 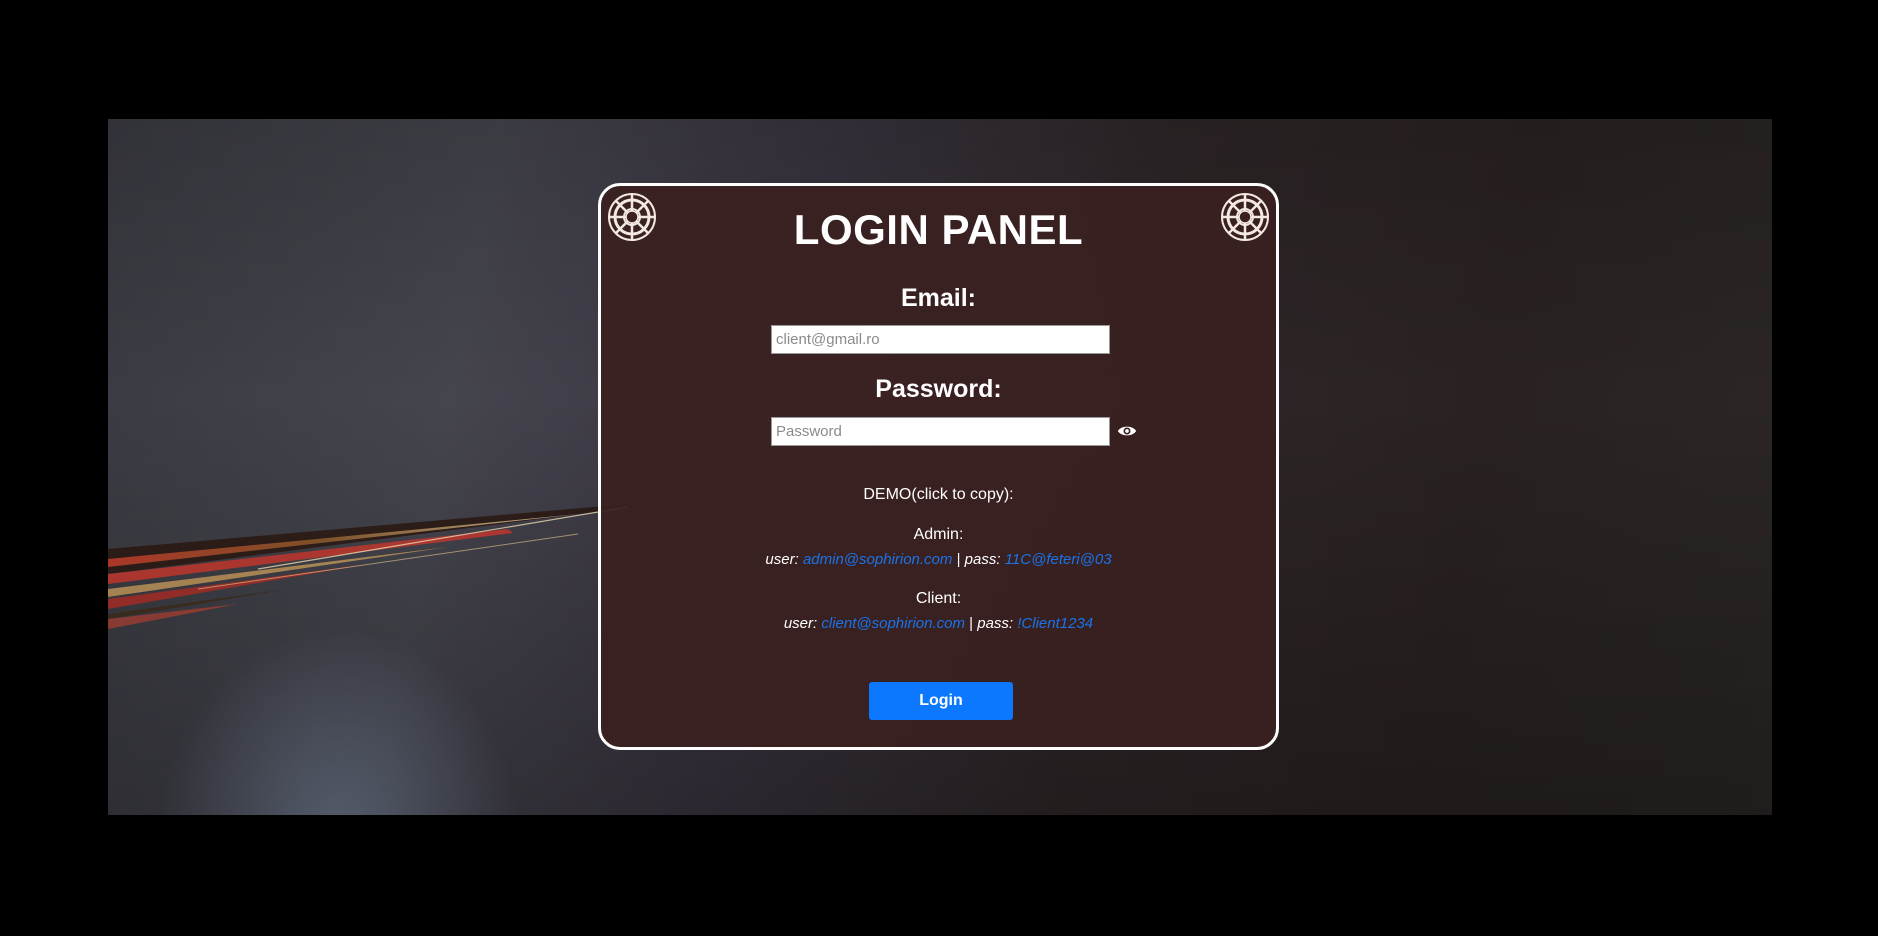 What do you see at coordinates (800, 623) in the screenshot?
I see `client-user-prefix: user:` at bounding box center [800, 623].